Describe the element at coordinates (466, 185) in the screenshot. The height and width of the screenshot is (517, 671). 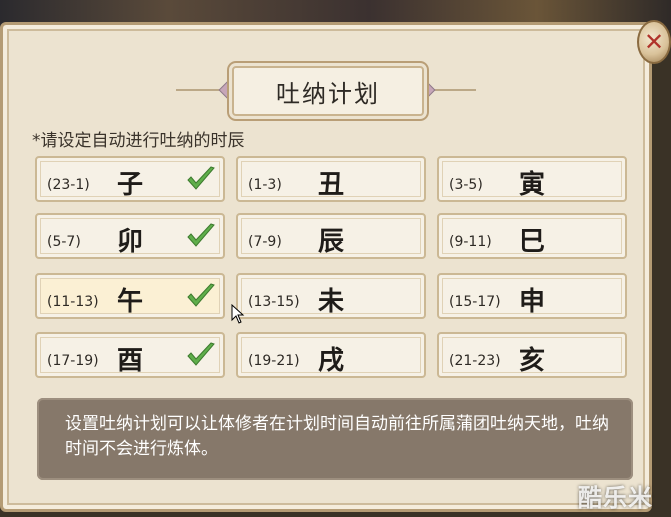
I see `slot-range: (3-5)` at that location.